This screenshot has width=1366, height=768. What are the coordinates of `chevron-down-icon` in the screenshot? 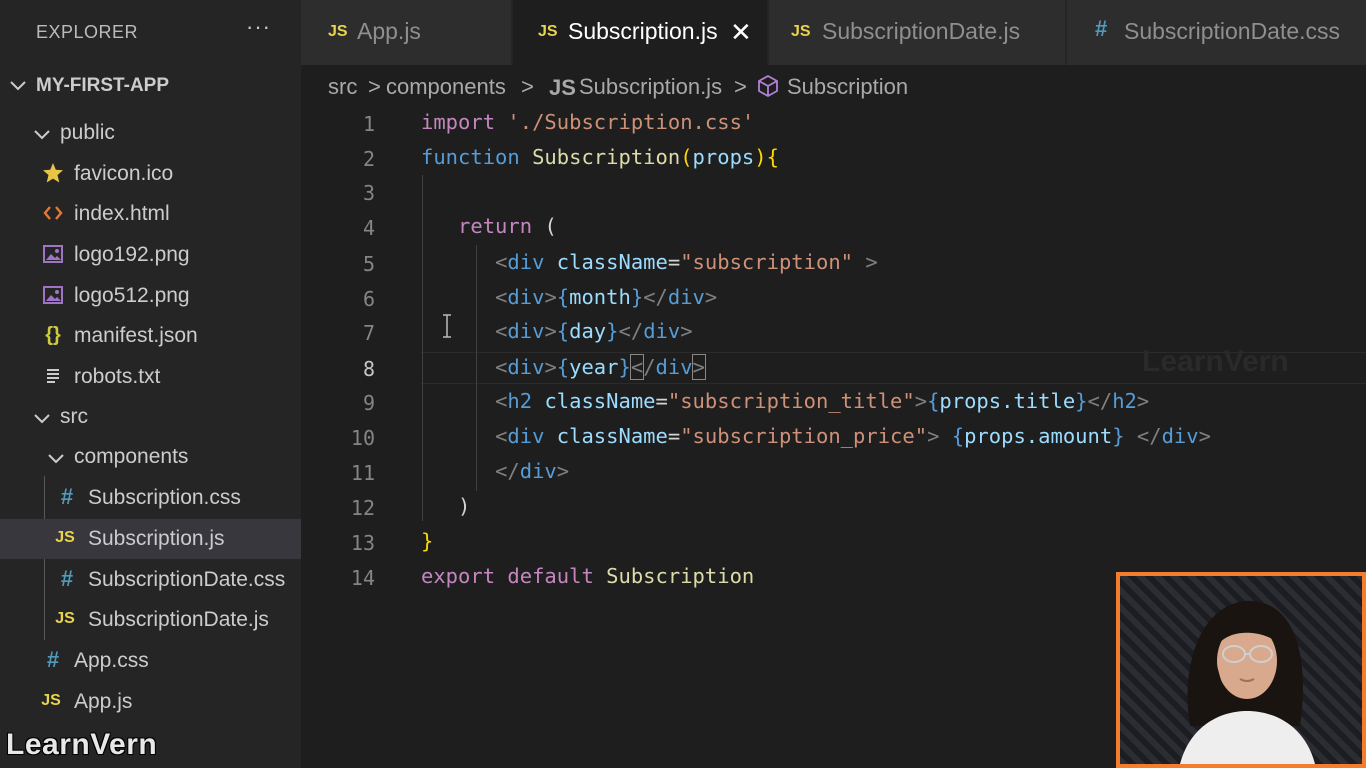 It's located at (42, 420).